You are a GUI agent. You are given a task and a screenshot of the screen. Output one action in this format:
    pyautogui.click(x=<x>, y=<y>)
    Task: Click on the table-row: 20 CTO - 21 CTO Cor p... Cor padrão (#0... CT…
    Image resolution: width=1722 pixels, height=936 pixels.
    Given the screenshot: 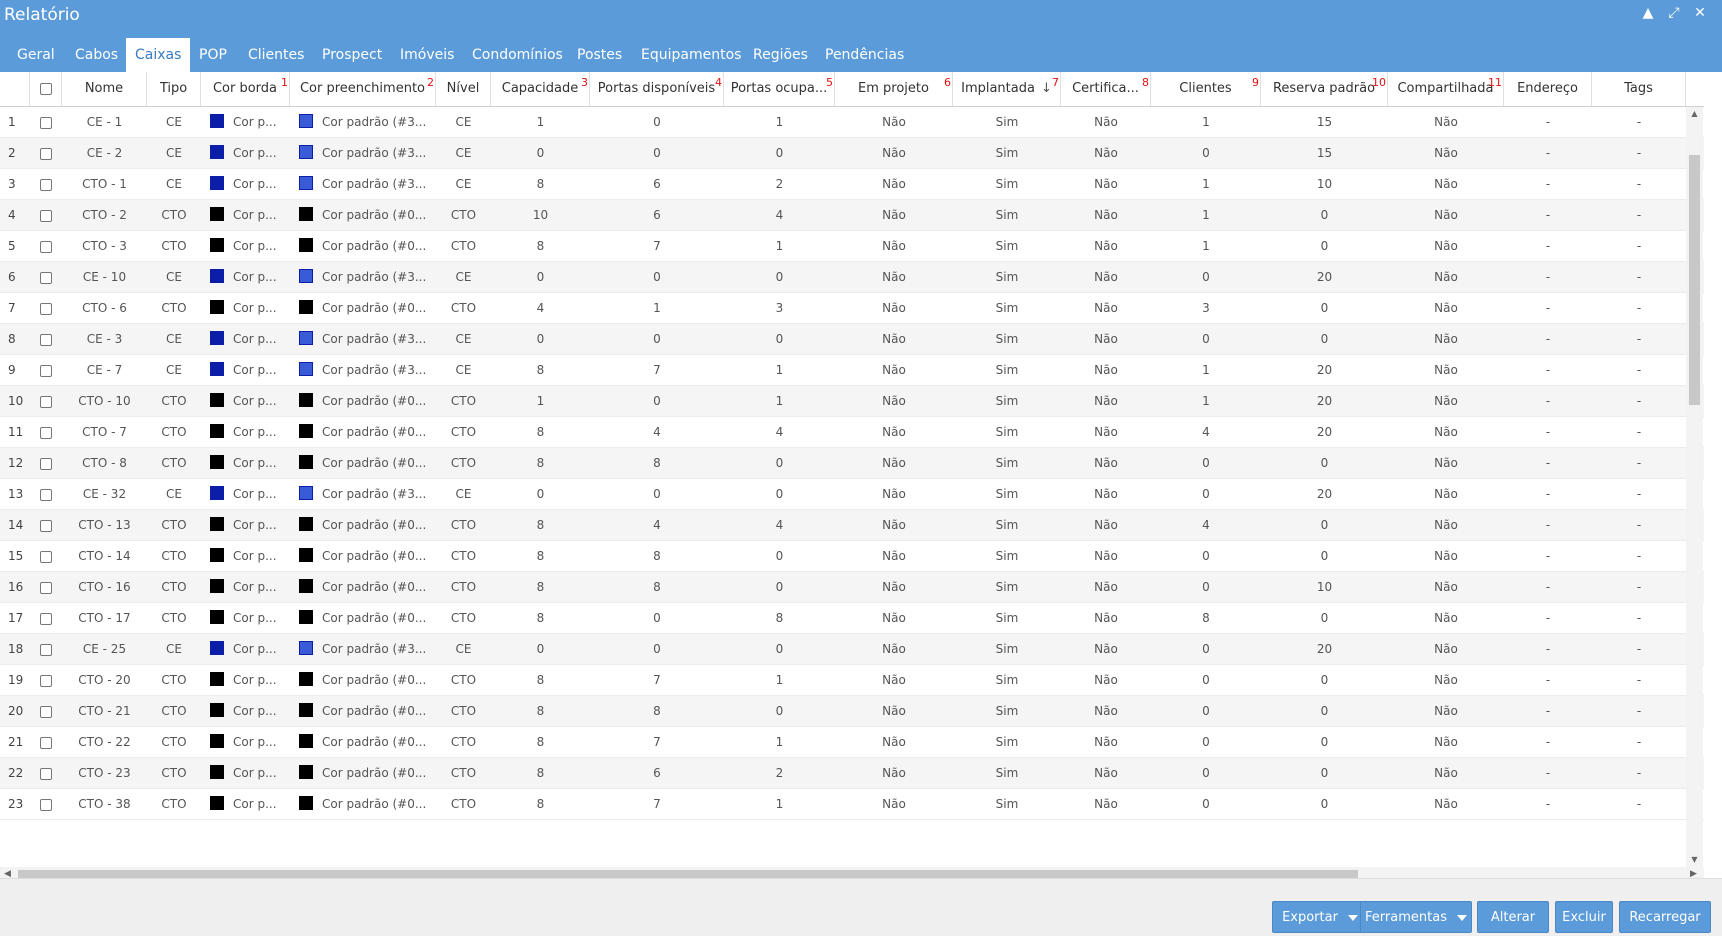 What is the action you would take?
    pyautogui.click(x=852, y=711)
    